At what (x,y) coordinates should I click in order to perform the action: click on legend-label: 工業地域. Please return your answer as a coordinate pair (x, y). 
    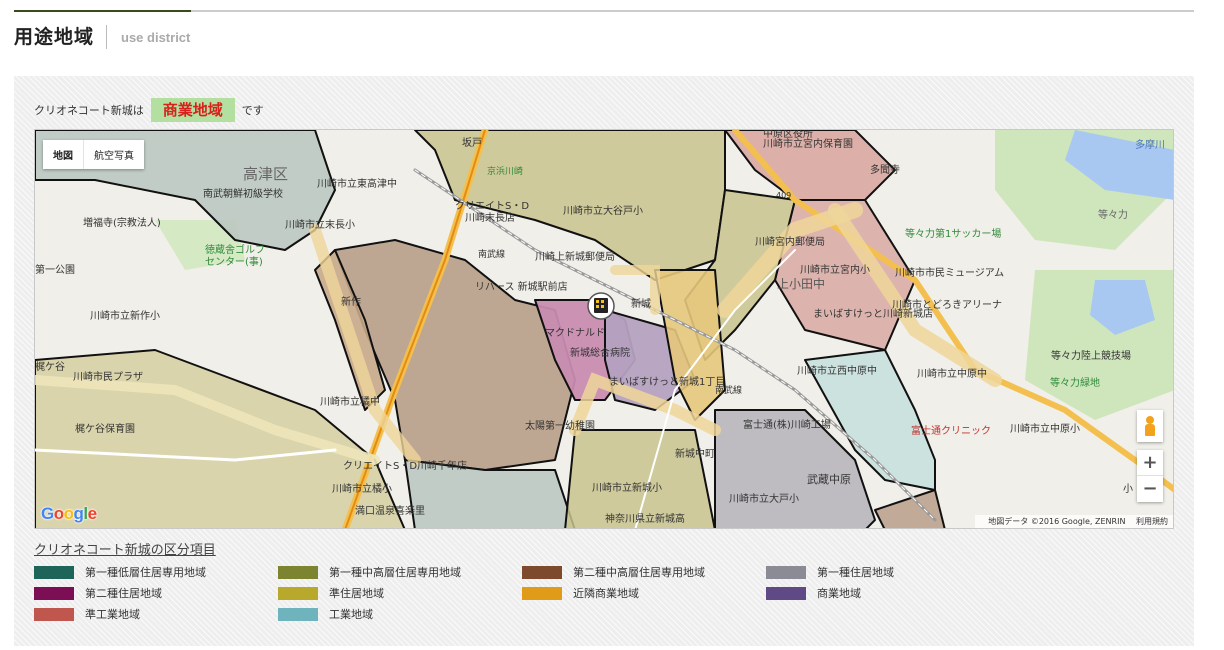
    Looking at the image, I should click on (351, 614).